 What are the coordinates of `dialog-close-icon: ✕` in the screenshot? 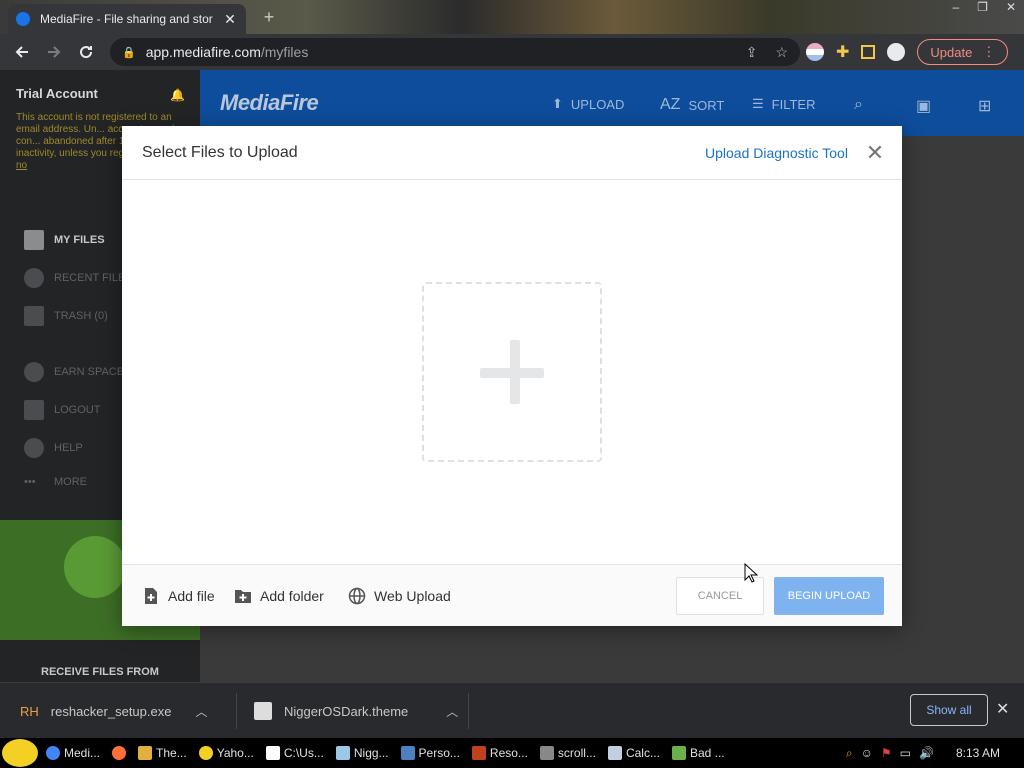 It's located at (875, 153).